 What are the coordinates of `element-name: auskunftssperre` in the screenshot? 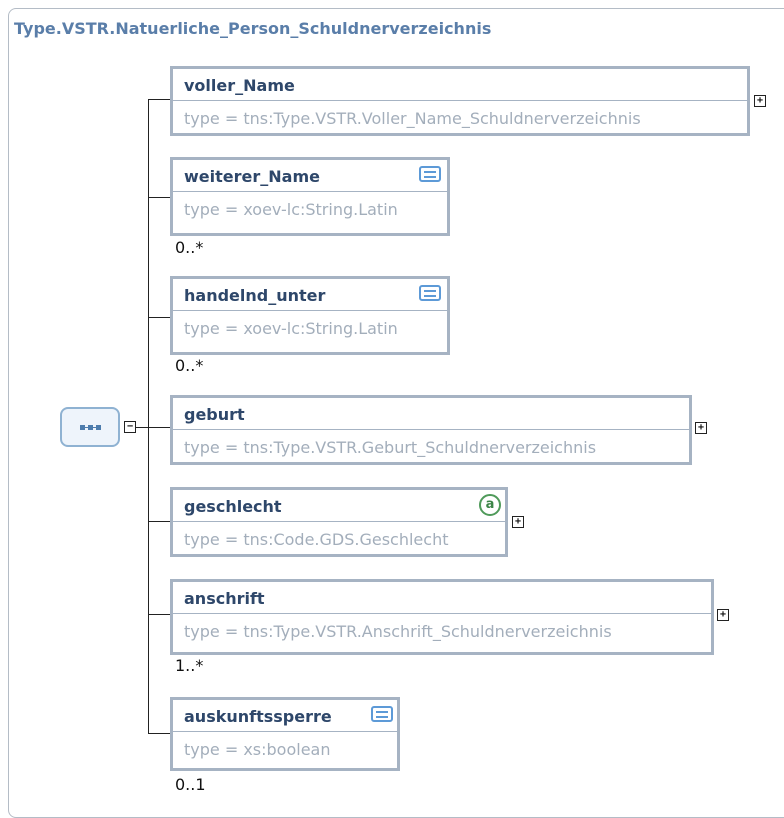 It's located at (258, 716).